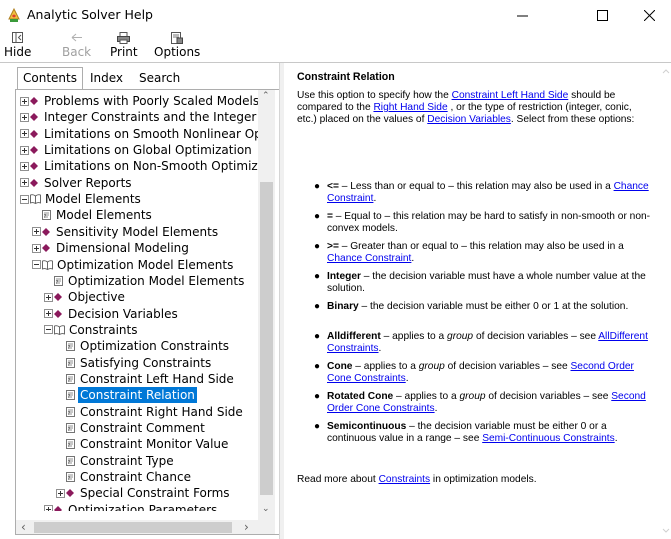 The image size is (671, 539). I want to click on options-icon, so click(177, 37).